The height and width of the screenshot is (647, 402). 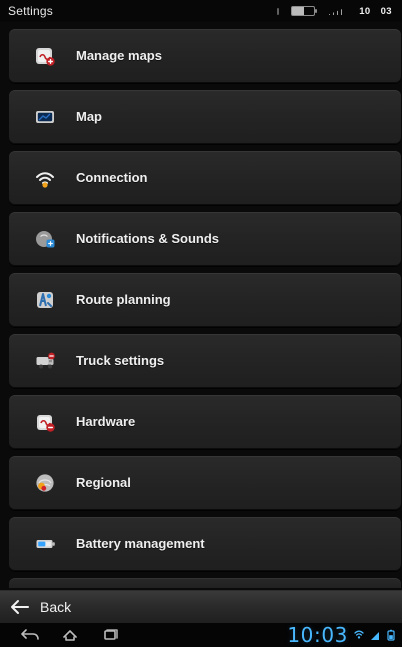 I want to click on settings-item-label: Regional, so click(x=103, y=482).